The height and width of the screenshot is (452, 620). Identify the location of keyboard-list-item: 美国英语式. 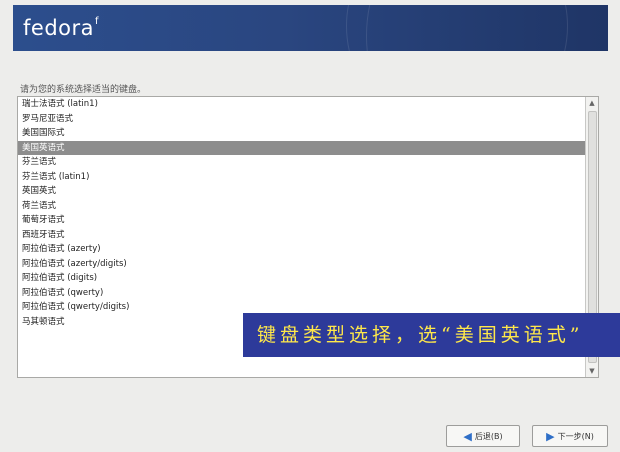
(308, 147).